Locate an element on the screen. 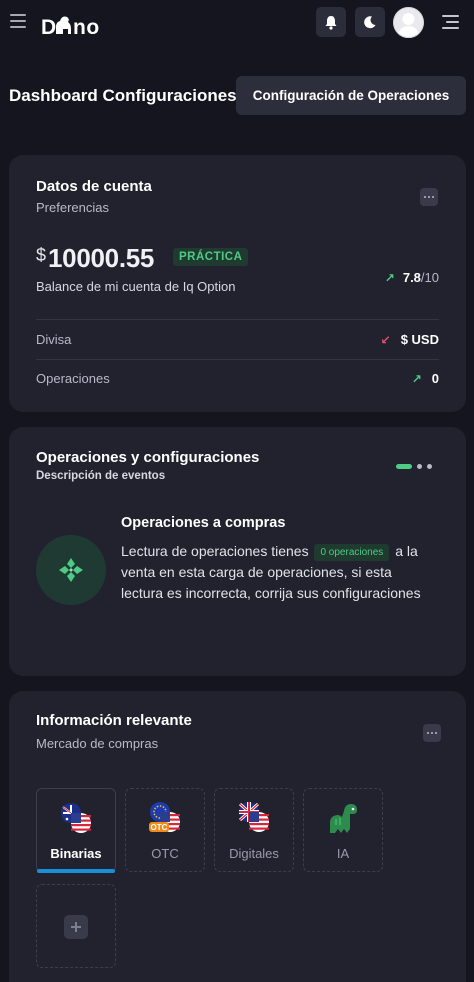  user-avatar-icon is located at coordinates (408, 22).